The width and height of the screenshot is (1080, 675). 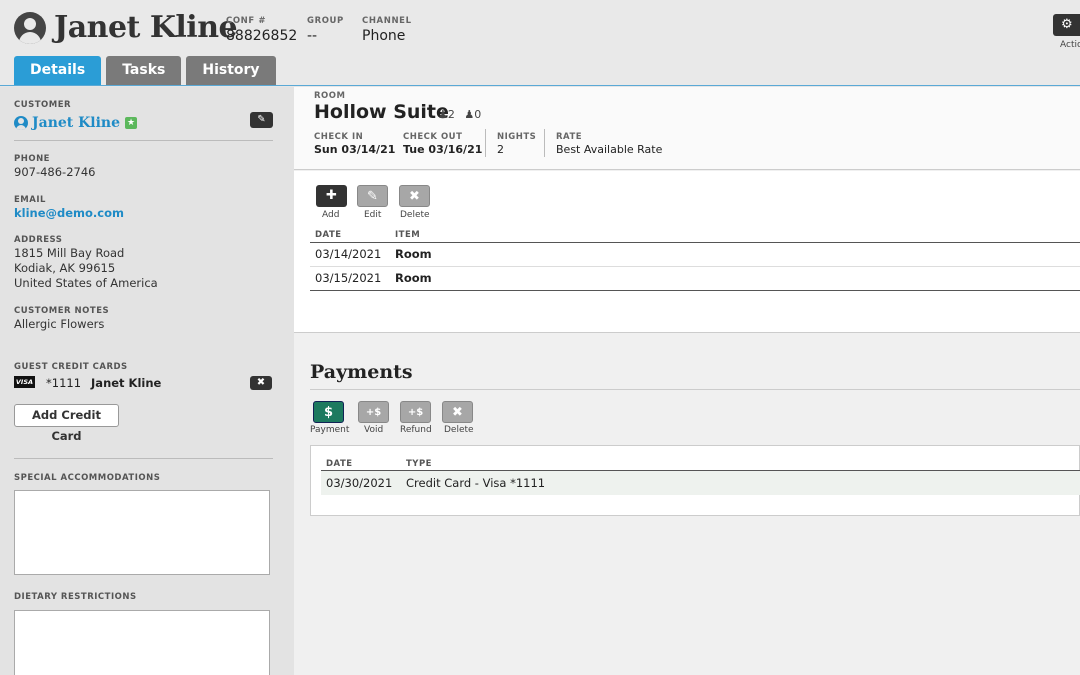 I want to click on add-button: ✚, so click(x=331, y=196).